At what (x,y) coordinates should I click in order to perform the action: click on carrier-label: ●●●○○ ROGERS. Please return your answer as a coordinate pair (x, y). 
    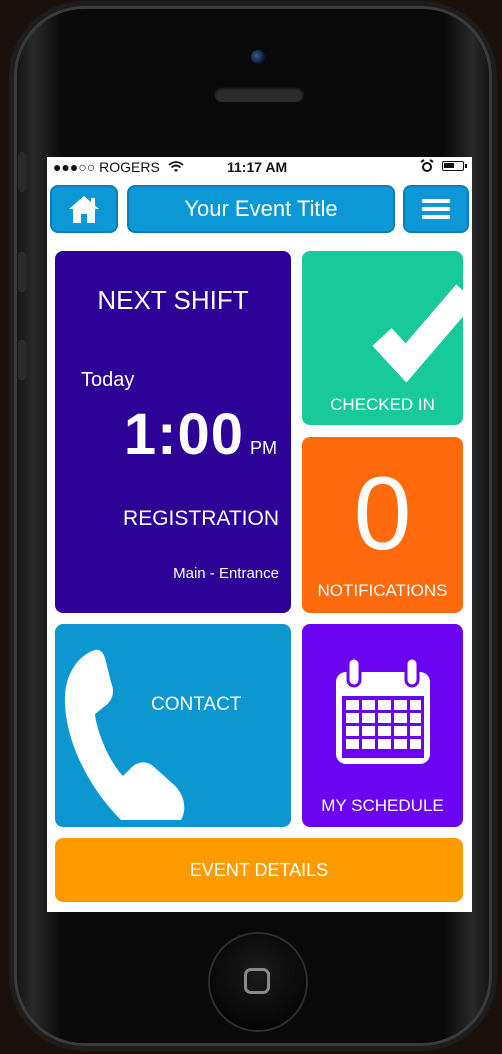
    Looking at the image, I should click on (106, 167).